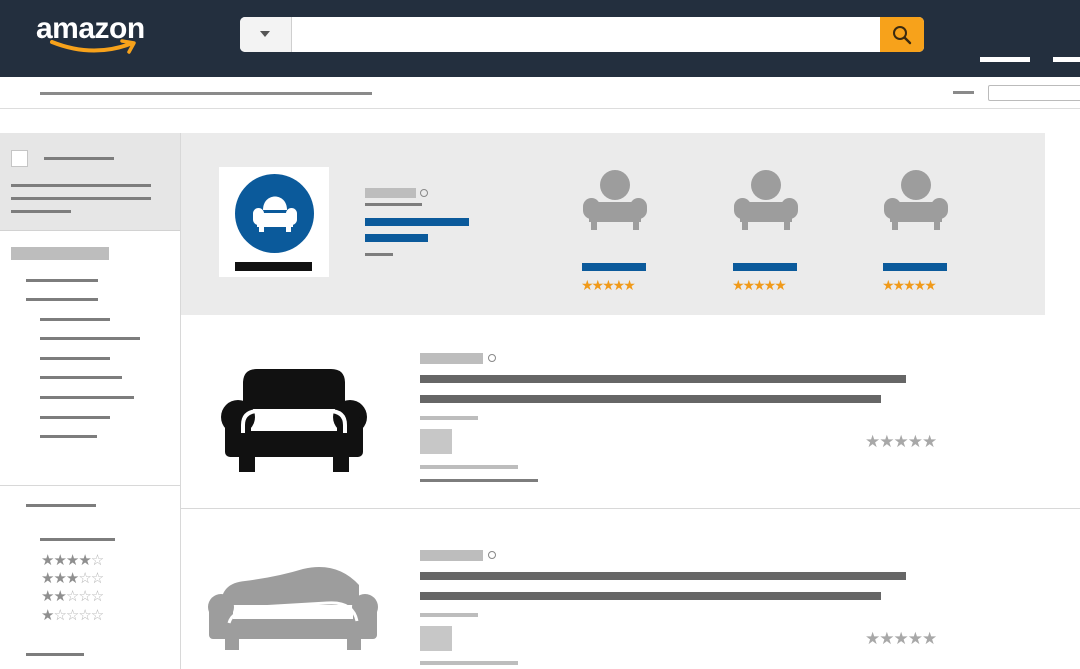 Image resolution: width=1080 pixels, height=669 pixels. Describe the element at coordinates (586, 34) in the screenshot. I see `search-input` at that location.